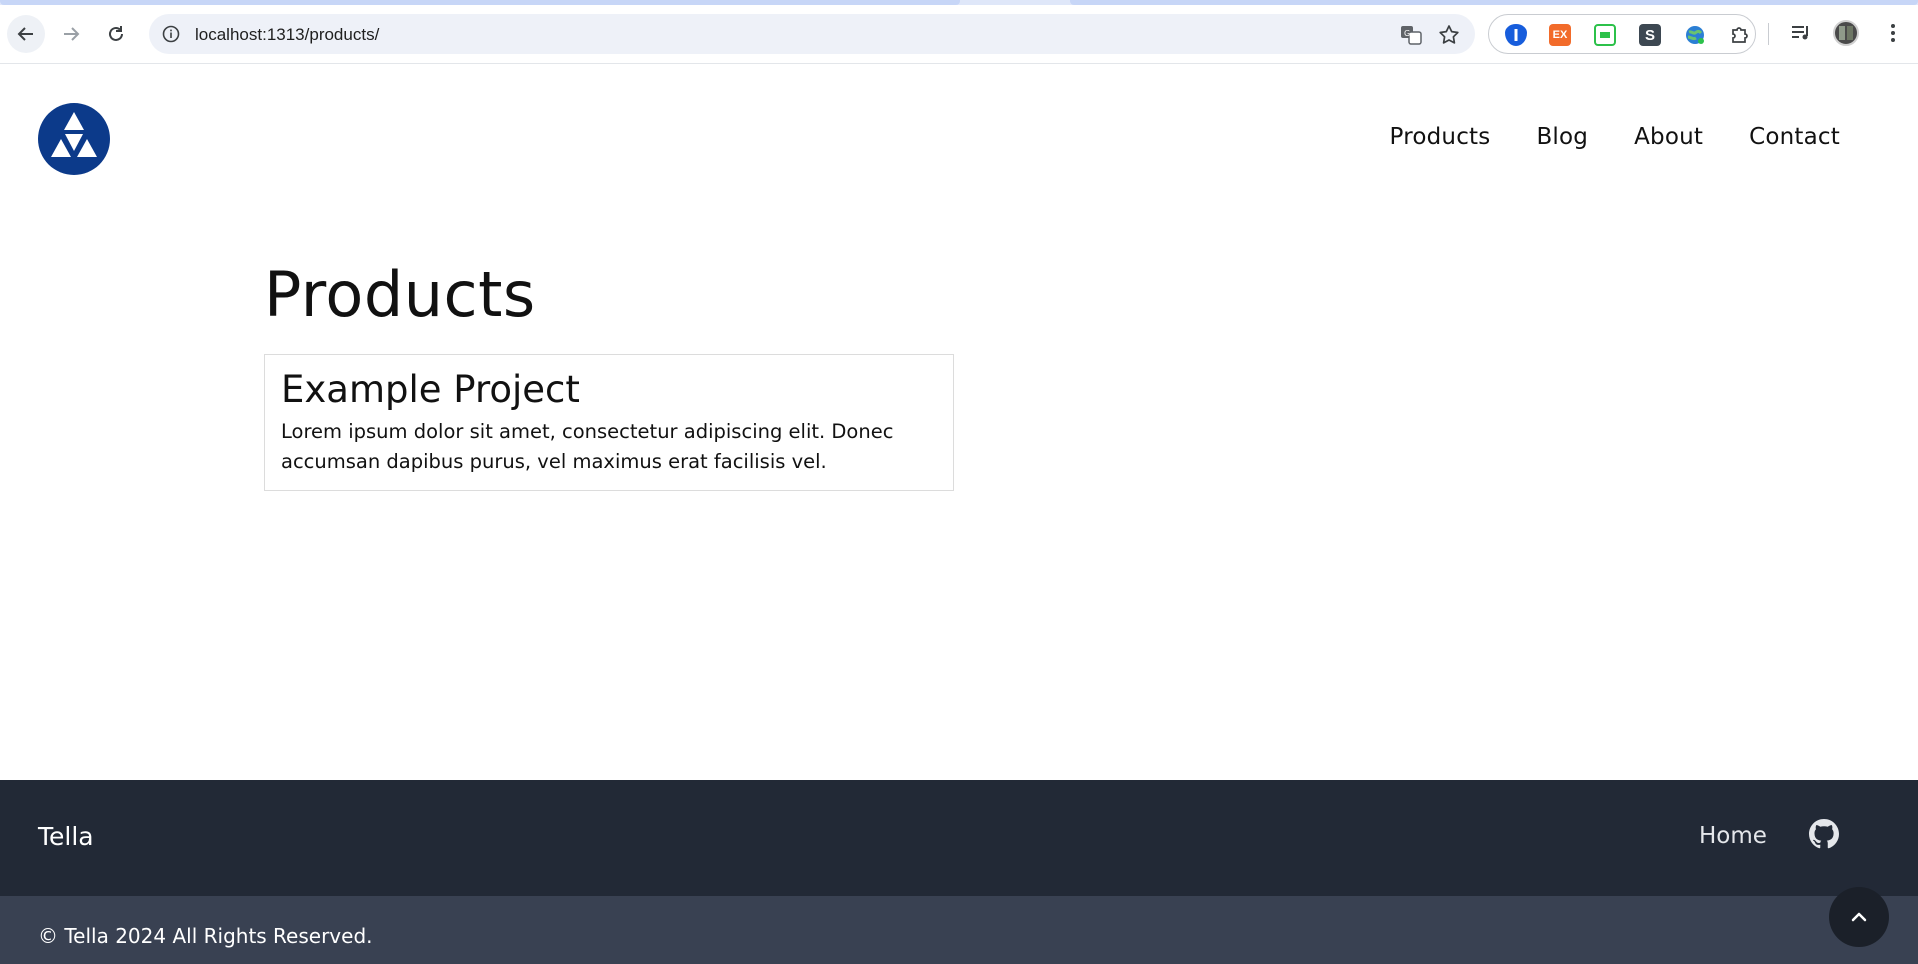 Image resolution: width=1918 pixels, height=964 pixels. What do you see at coordinates (1668, 137) in the screenshot?
I see `nav-about: About` at bounding box center [1668, 137].